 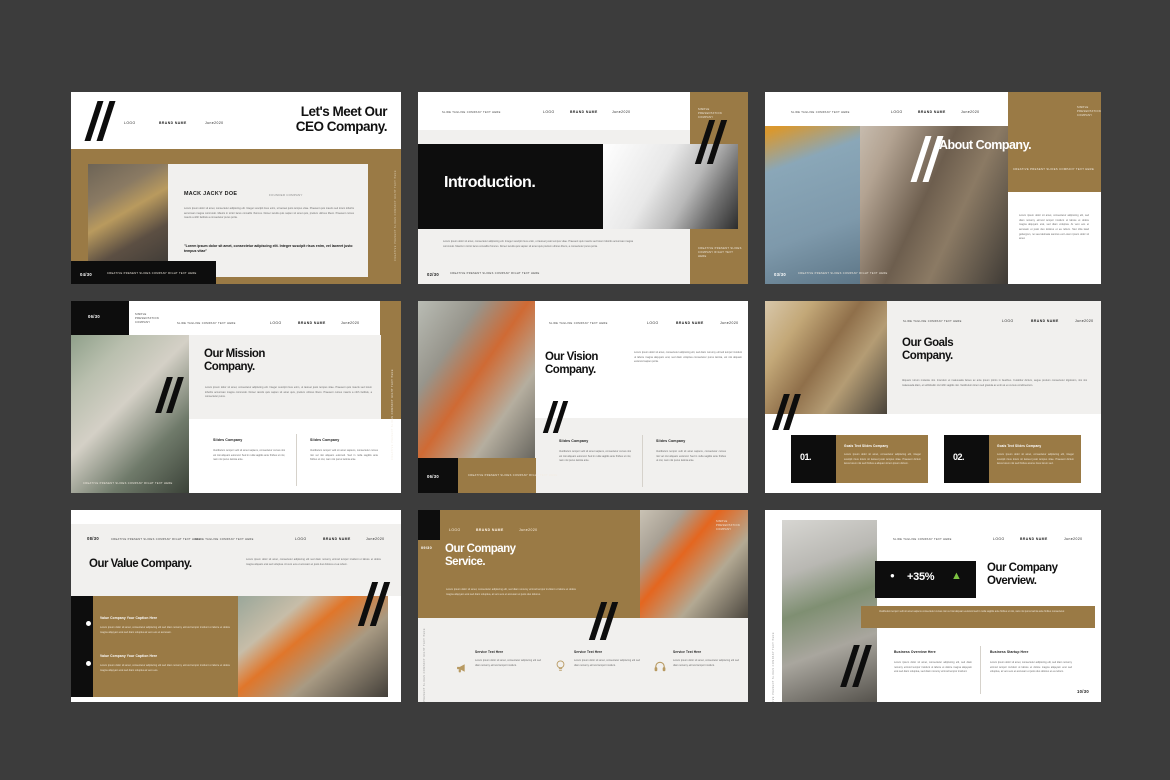 I want to click on slide-title: Our Vision Company., so click(x=571, y=363).